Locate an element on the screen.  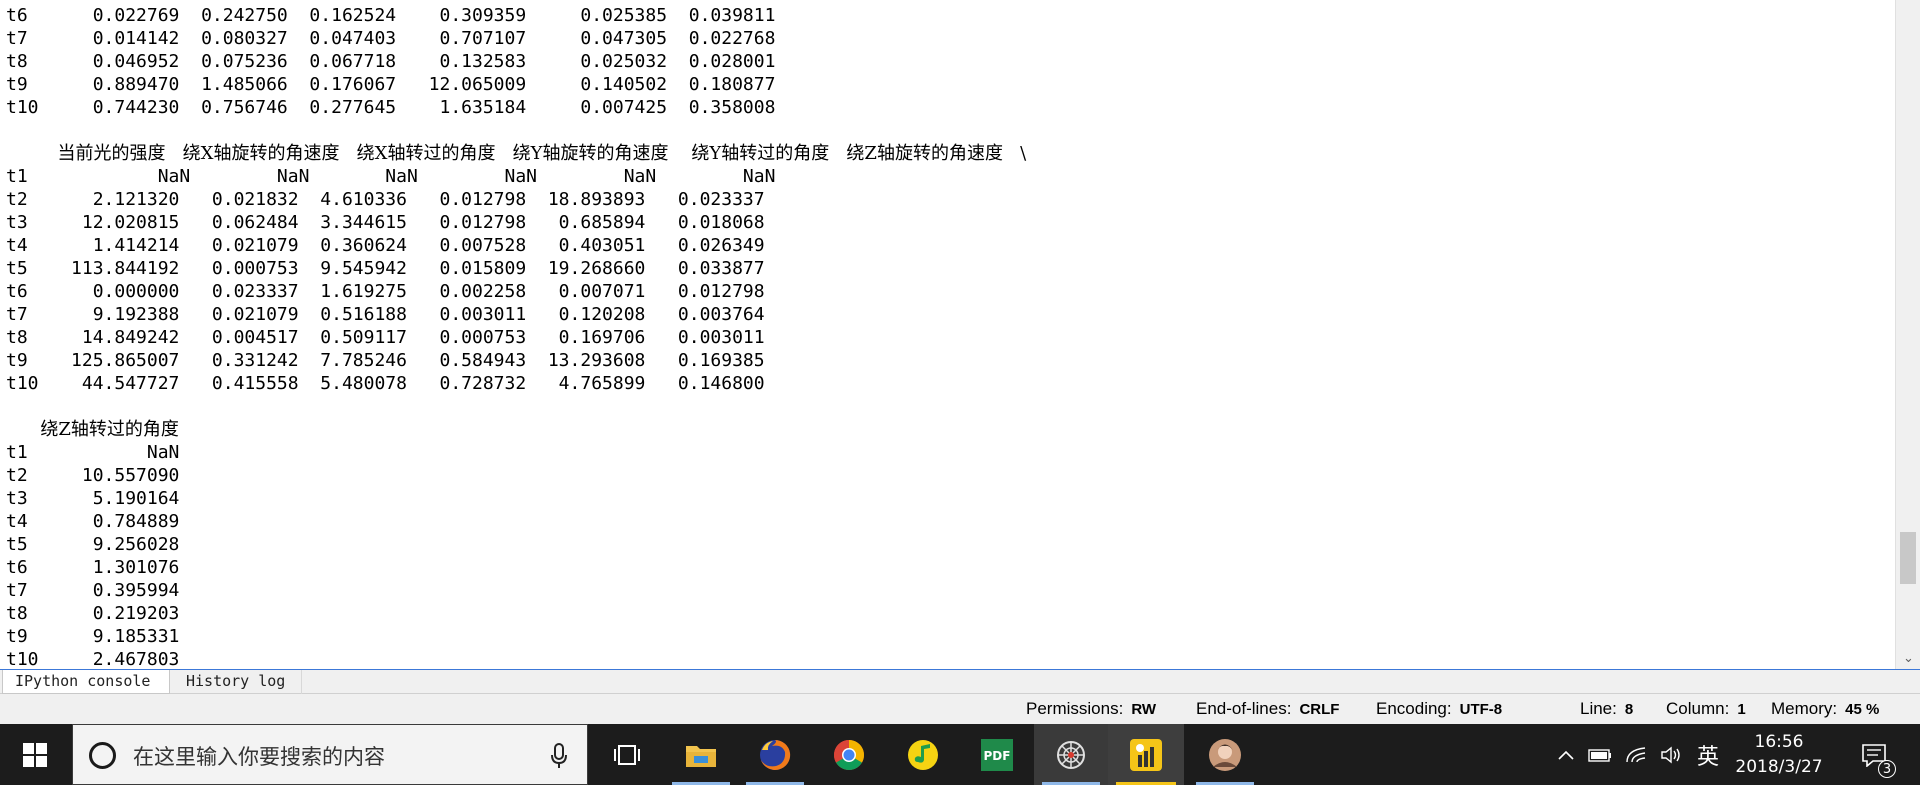
status-column: Column: 1 is located at coordinates (1706, 708).